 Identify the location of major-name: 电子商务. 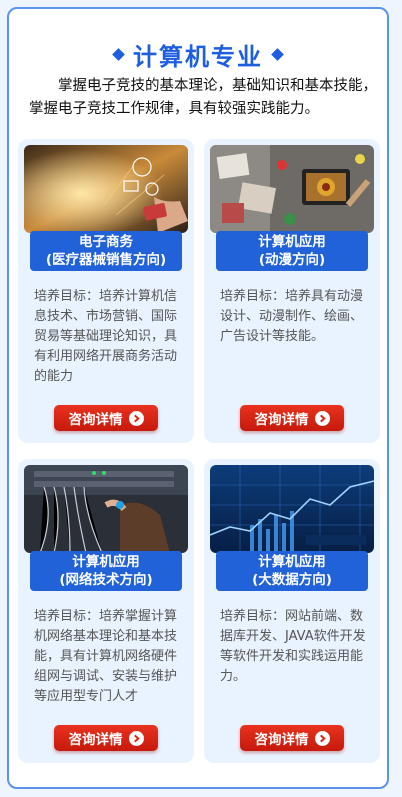
(106, 242).